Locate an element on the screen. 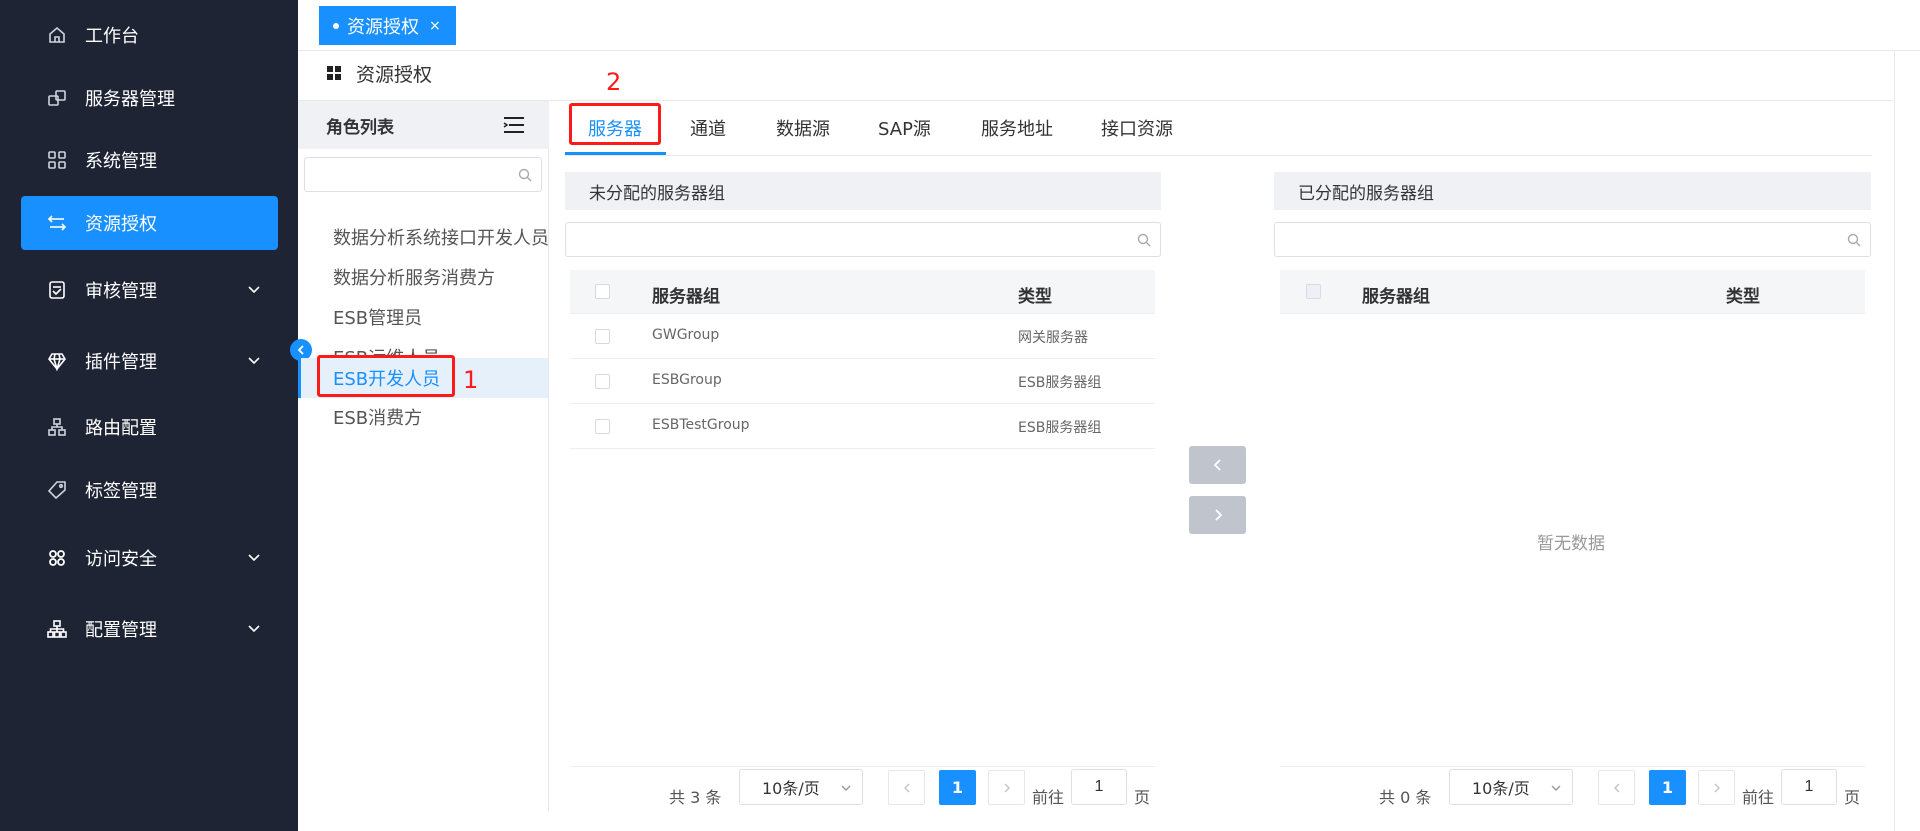  assigned-table: 服务器组 类型 is located at coordinates (1572, 292).